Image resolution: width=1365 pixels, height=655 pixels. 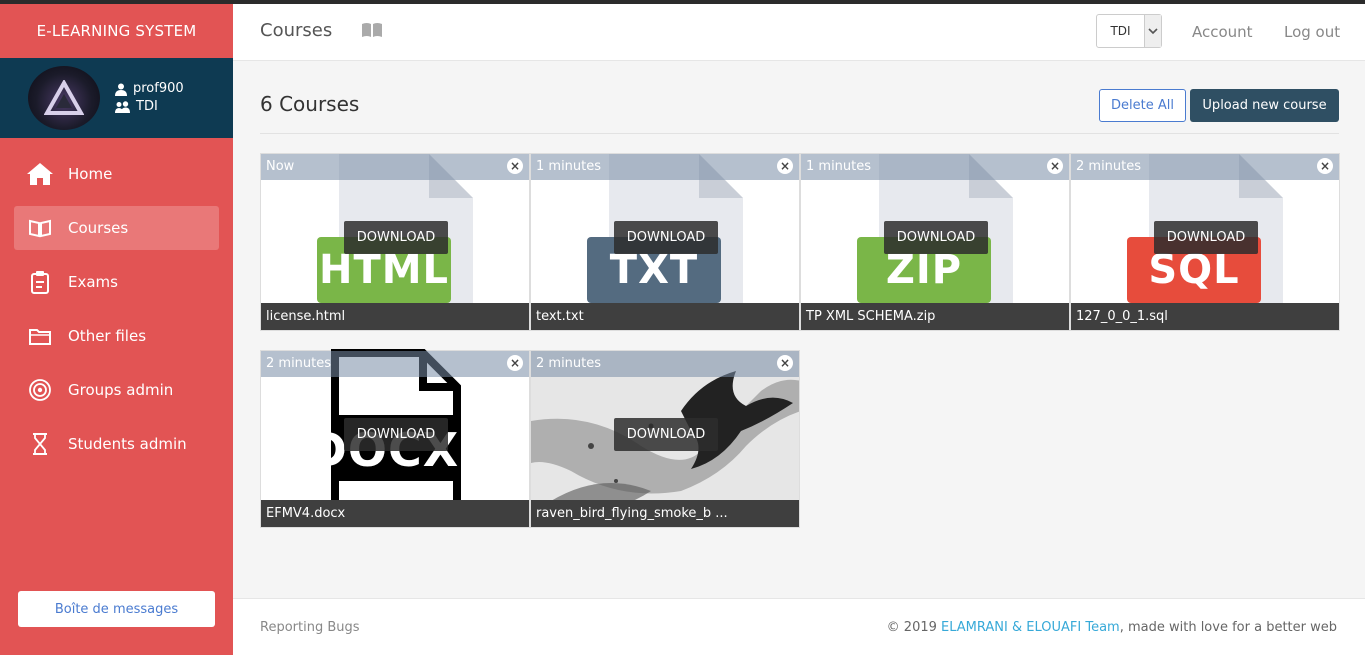 I want to click on file-name: TP XML SCHEMA.zip, so click(x=935, y=316).